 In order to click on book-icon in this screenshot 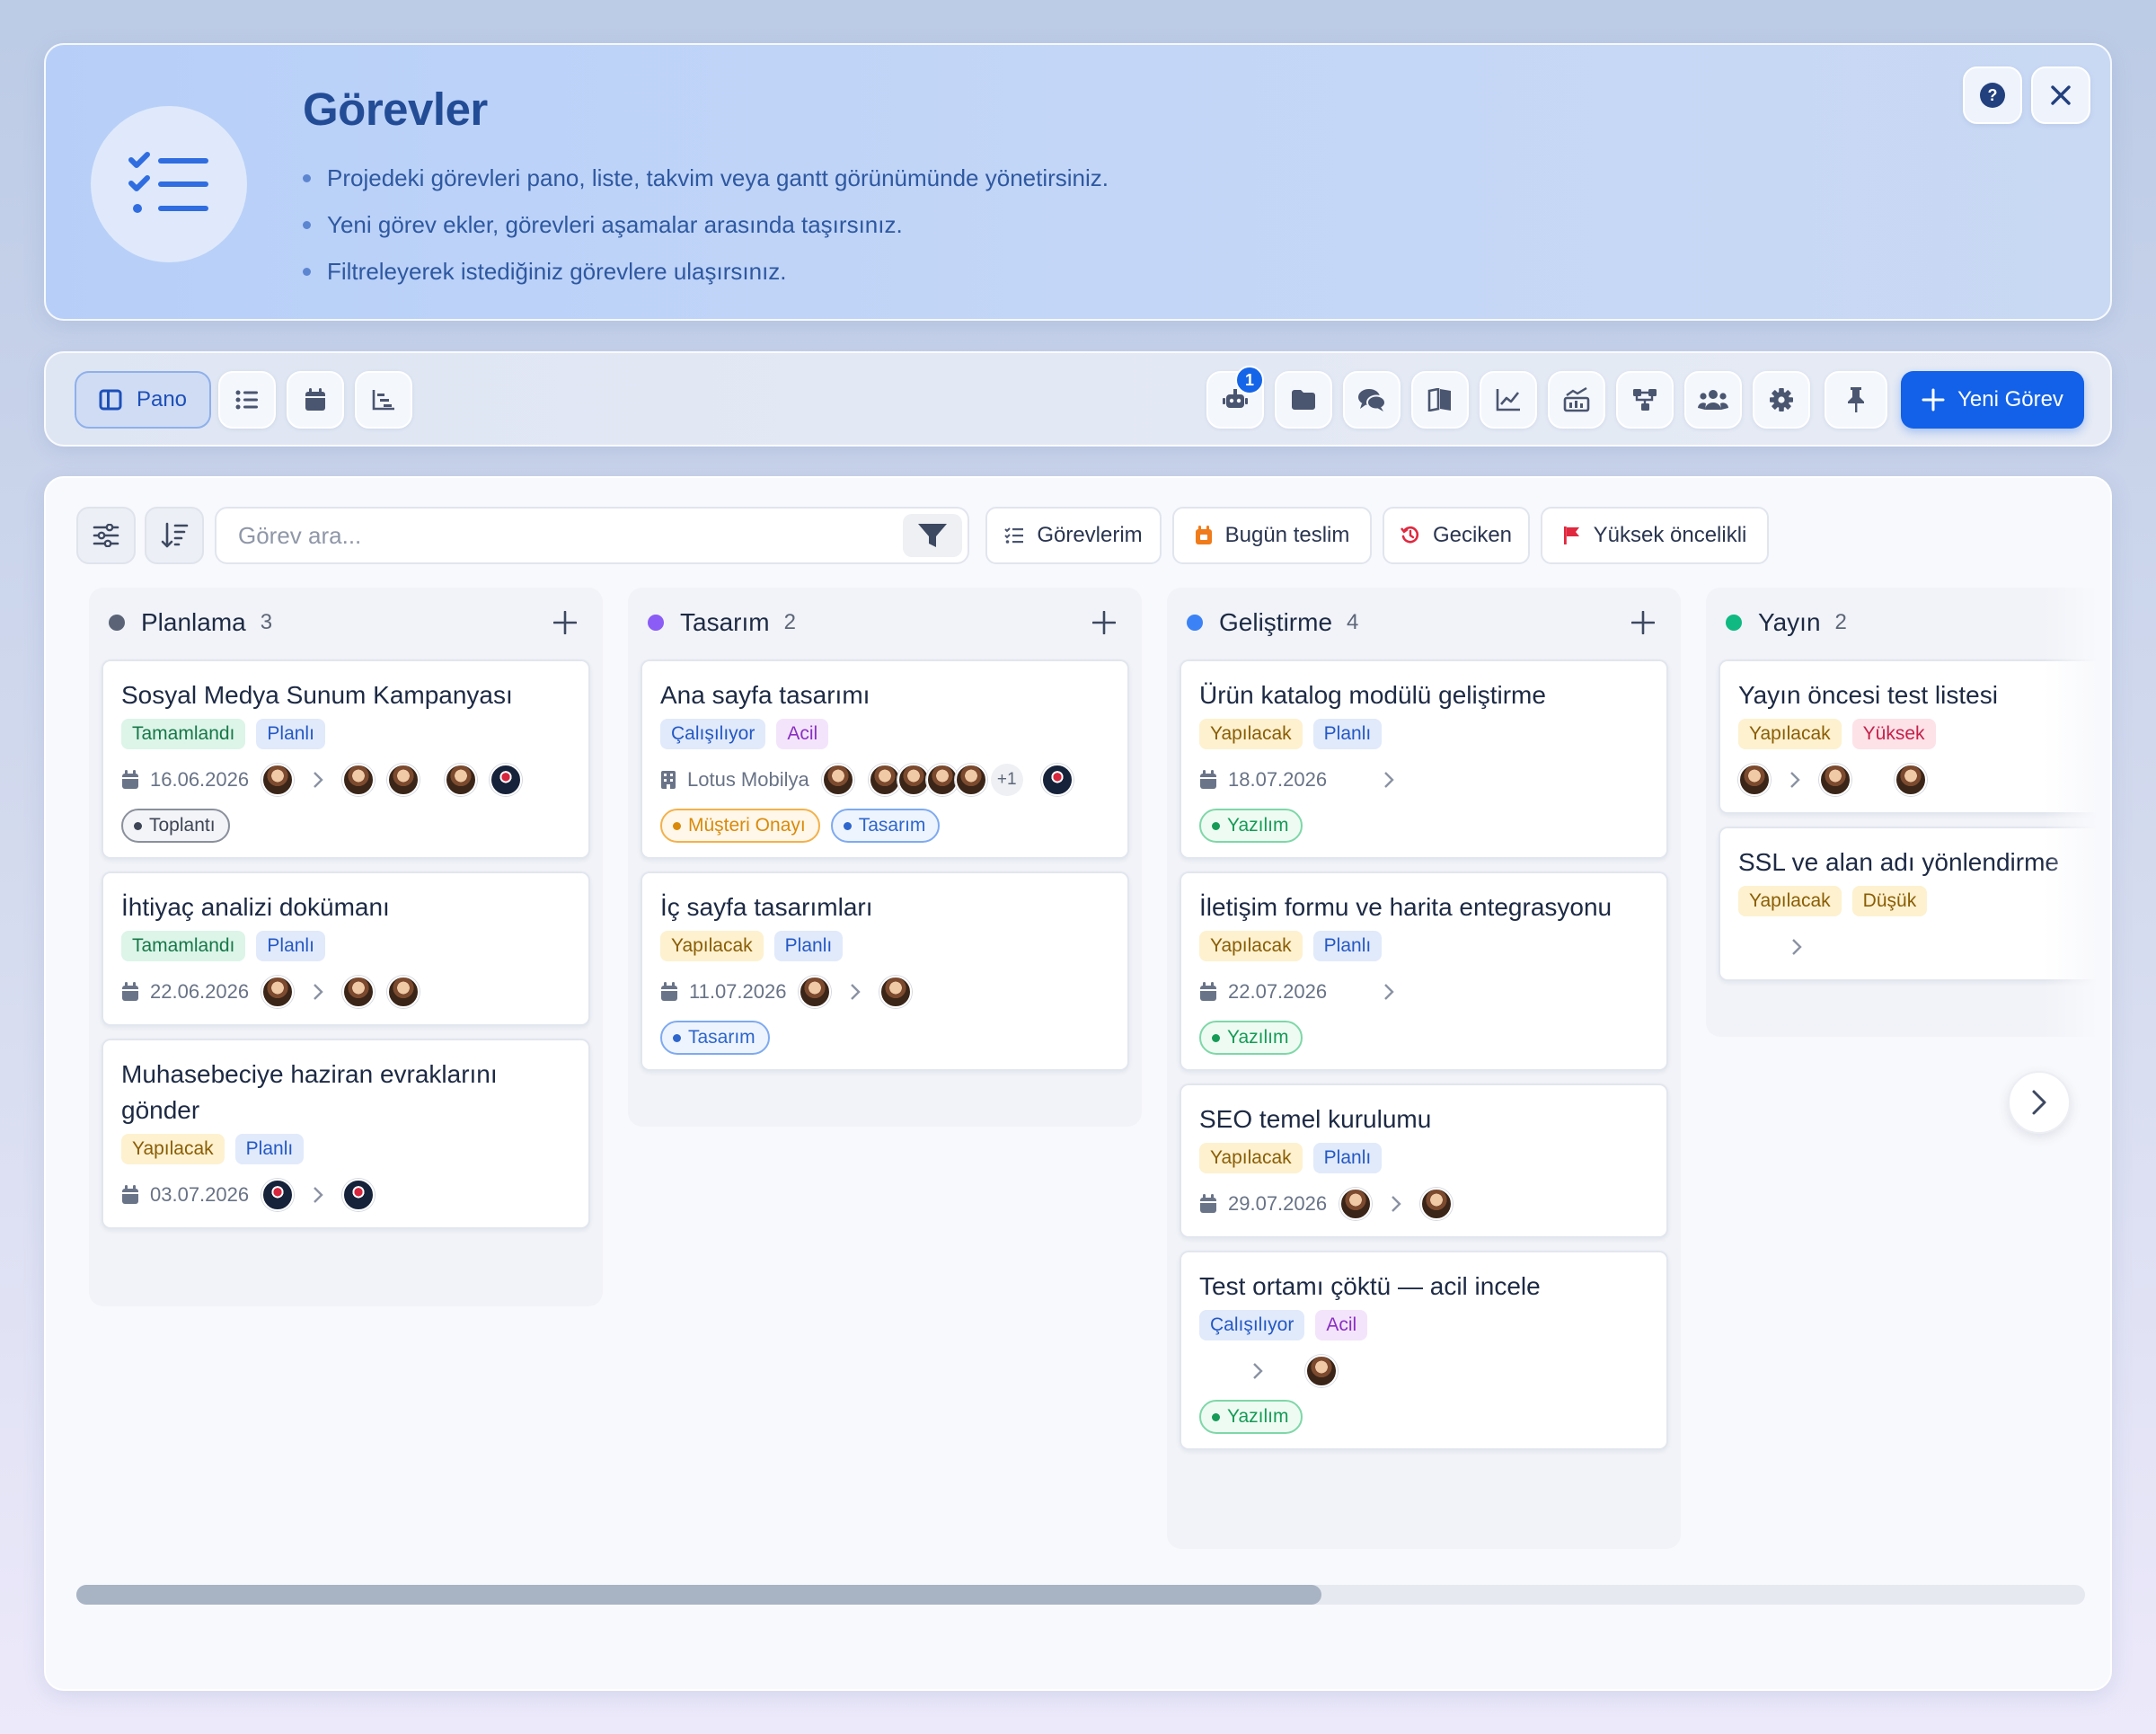, I will do `click(1439, 399)`.